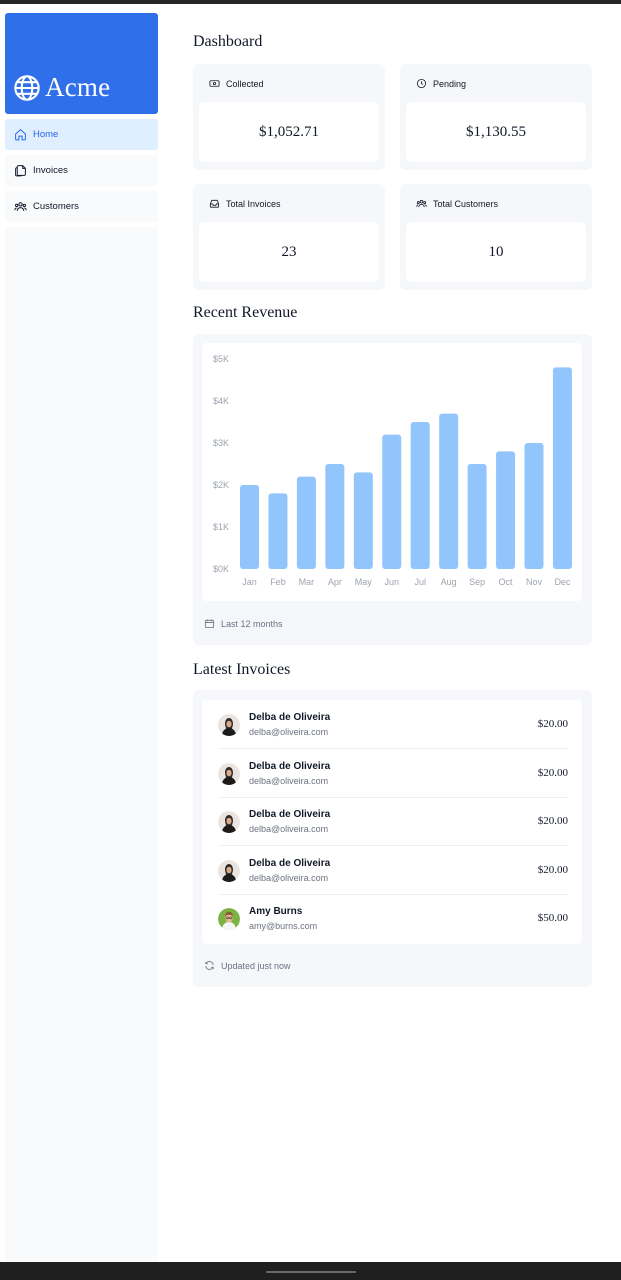 The height and width of the screenshot is (1280, 621). Describe the element at coordinates (421, 83) in the screenshot. I see `clock-icon` at that location.